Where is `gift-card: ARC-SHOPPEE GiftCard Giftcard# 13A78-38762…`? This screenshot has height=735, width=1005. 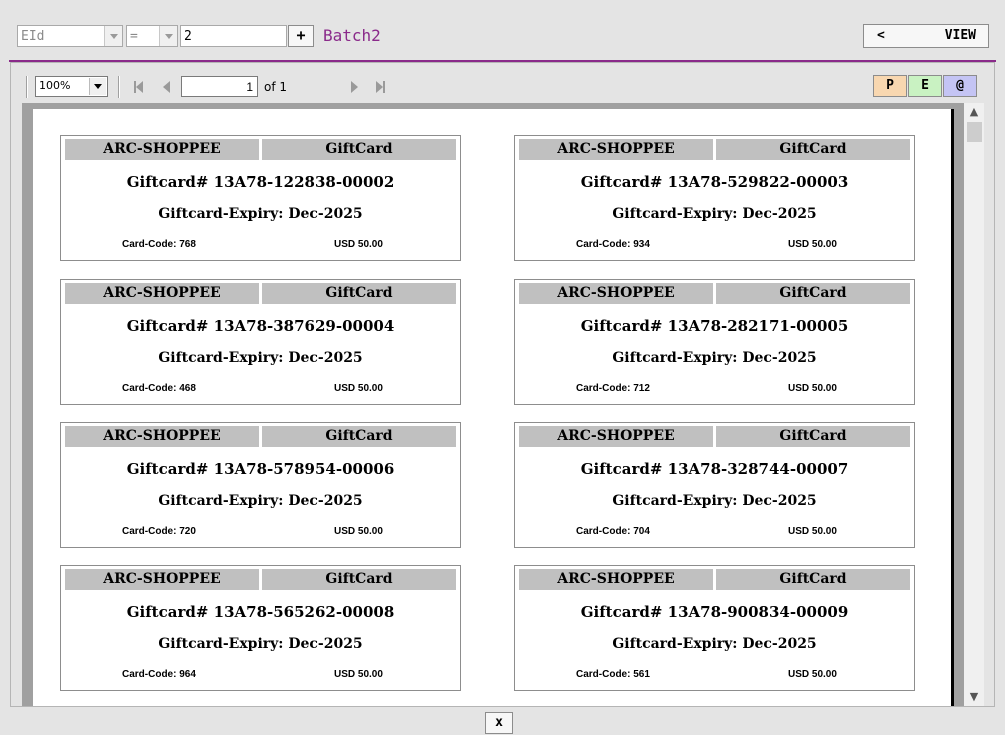
gift-card: ARC-SHOPPEE GiftCard Giftcard# 13A78-38762… is located at coordinates (260, 342).